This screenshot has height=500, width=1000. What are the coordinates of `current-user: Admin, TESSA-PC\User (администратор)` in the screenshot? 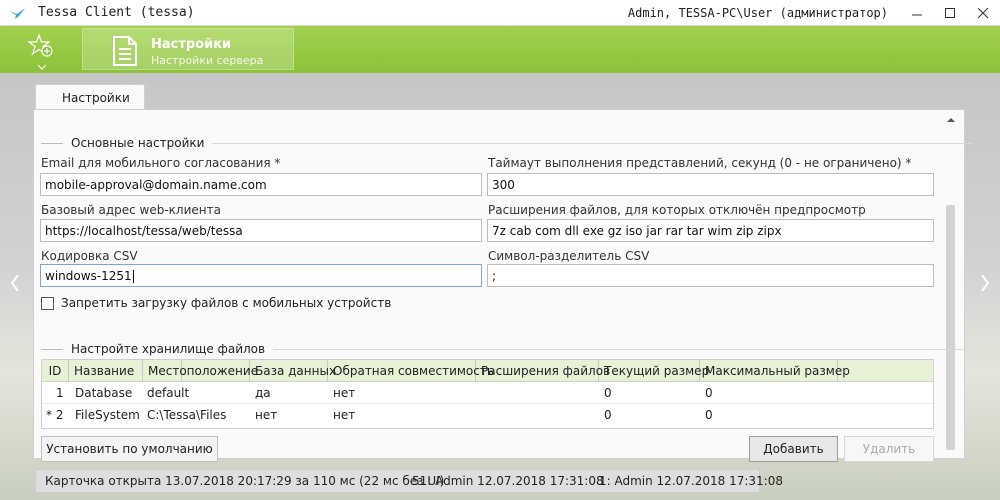 It's located at (757, 13).